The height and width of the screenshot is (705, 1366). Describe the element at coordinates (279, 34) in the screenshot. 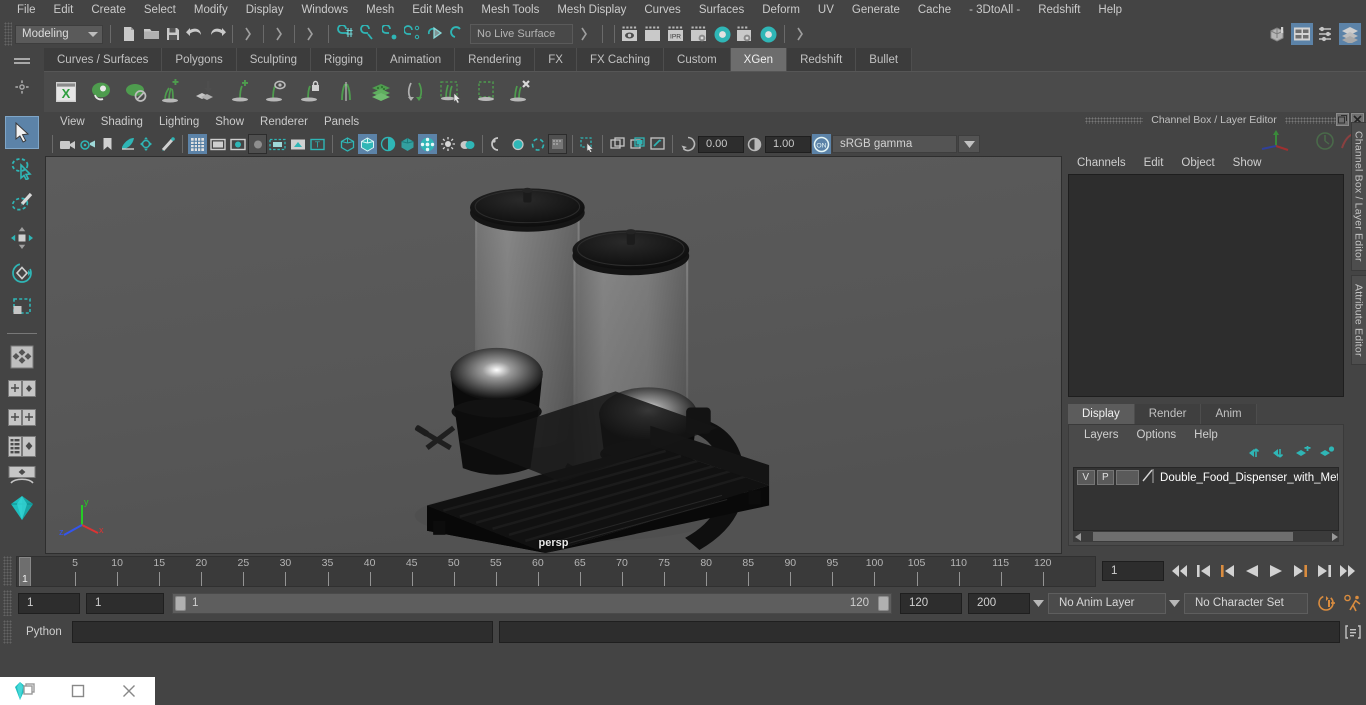

I see `select-object-icon` at that location.